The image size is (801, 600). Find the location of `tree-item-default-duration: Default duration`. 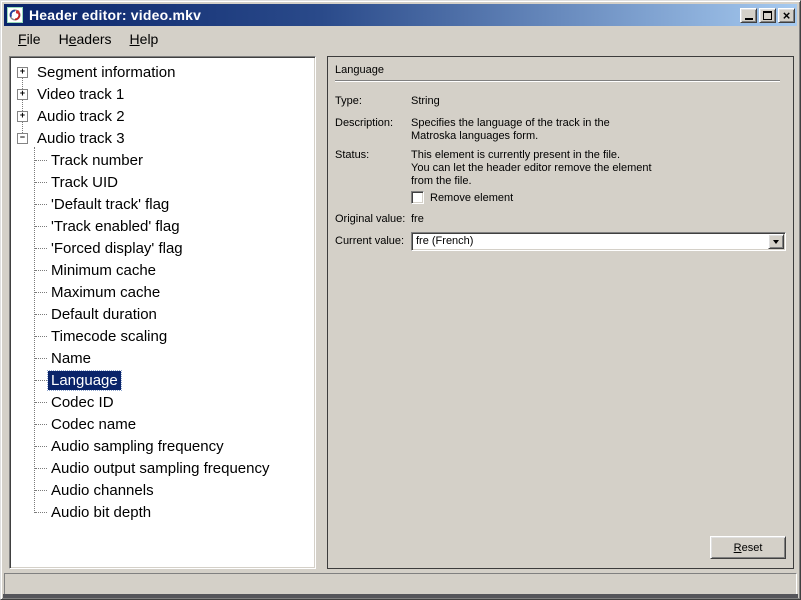

tree-item-default-duration: Default duration is located at coordinates (162, 314).